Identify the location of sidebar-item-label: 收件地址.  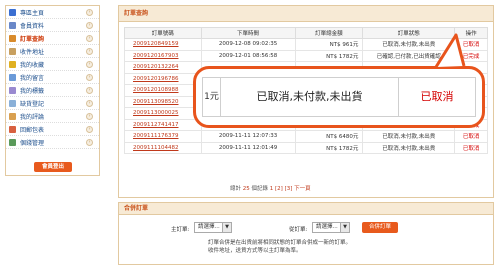
(32, 52).